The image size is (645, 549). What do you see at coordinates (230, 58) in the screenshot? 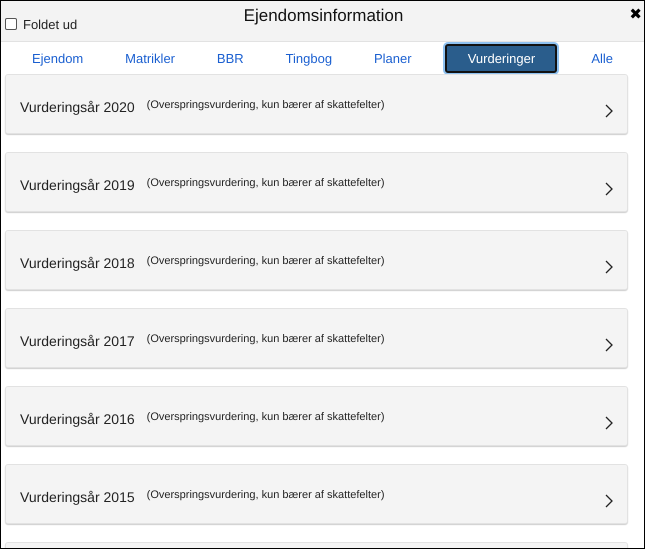
I see `tab: BBR` at bounding box center [230, 58].